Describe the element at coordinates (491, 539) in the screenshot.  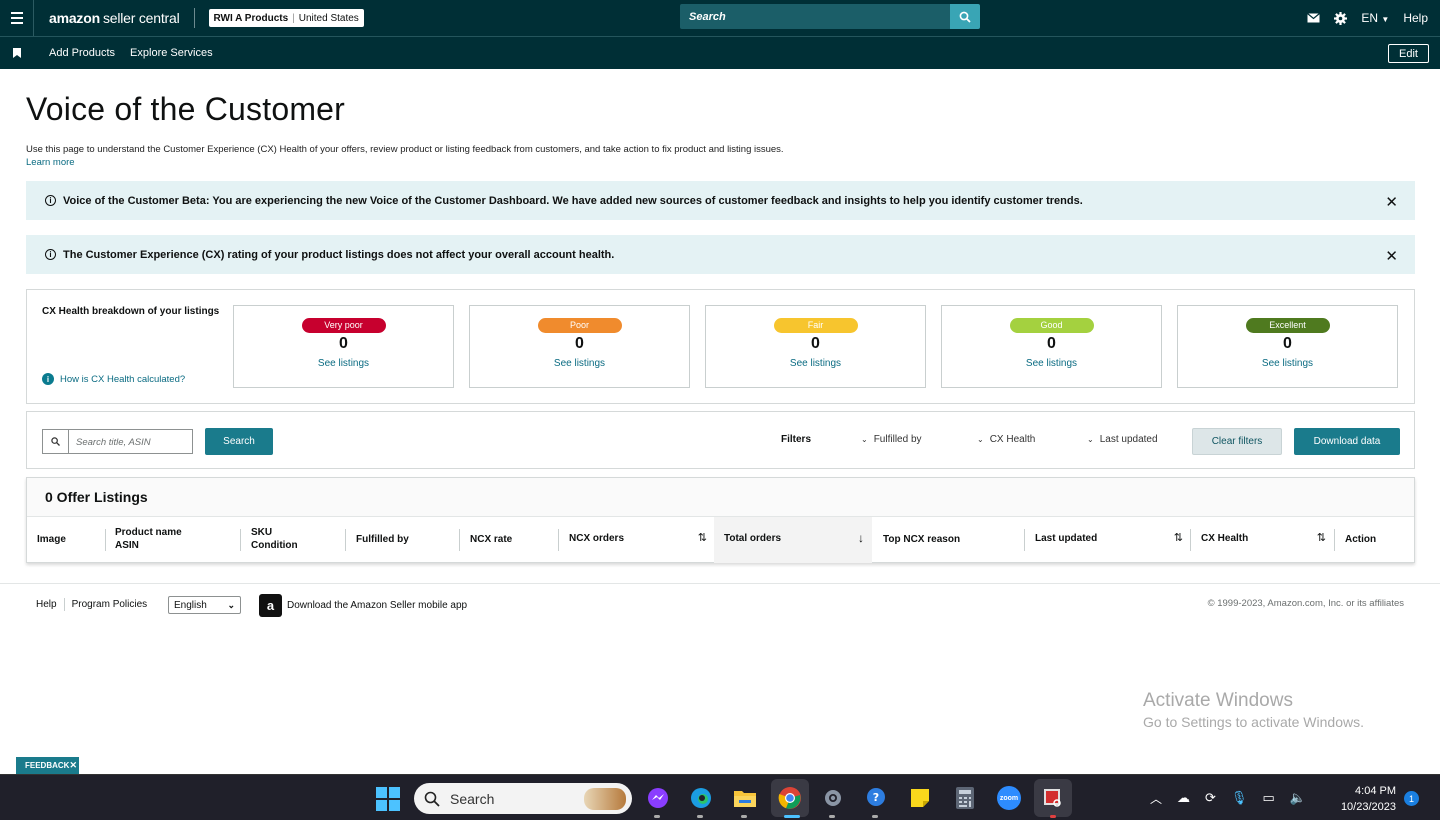
I see `col-ncx-rate: NCX rate` at that location.